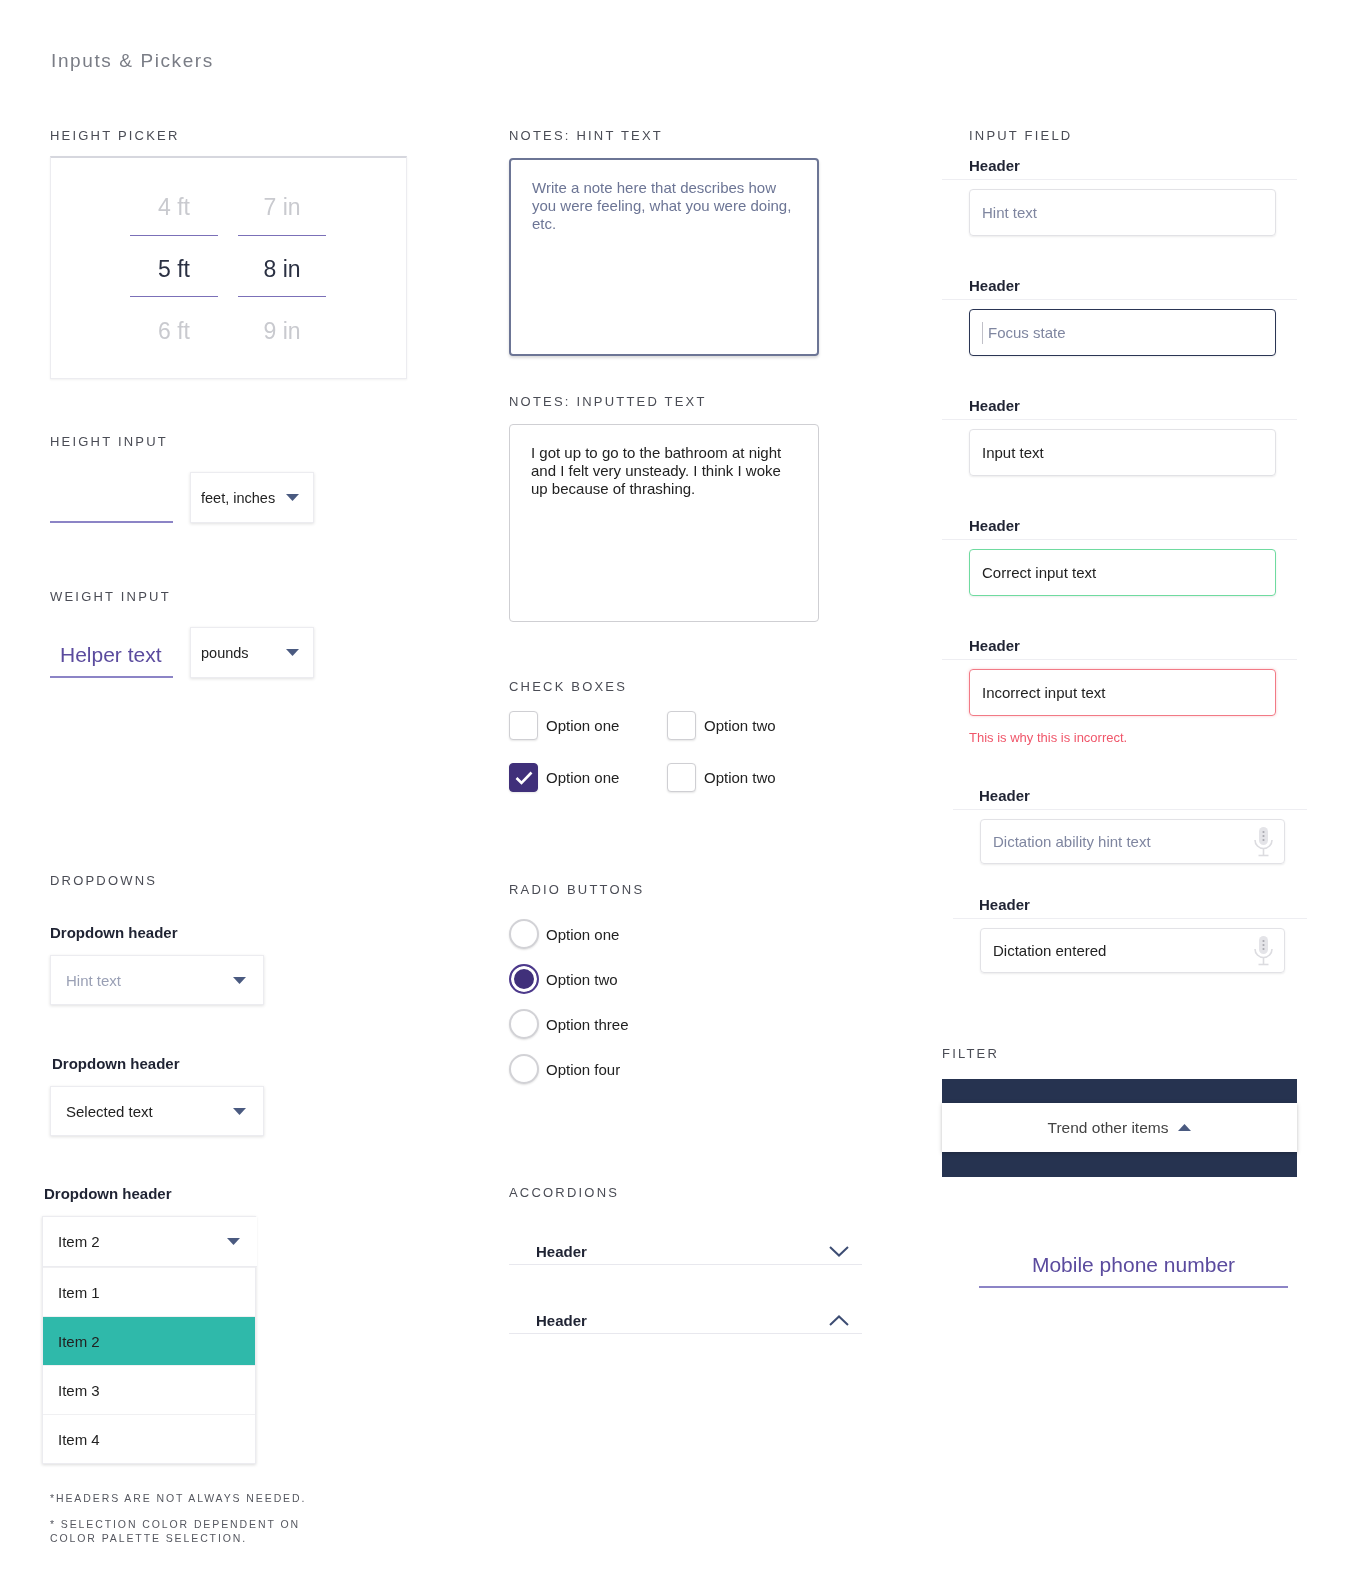  What do you see at coordinates (583, 1069) in the screenshot?
I see `radio-label: Option four` at bounding box center [583, 1069].